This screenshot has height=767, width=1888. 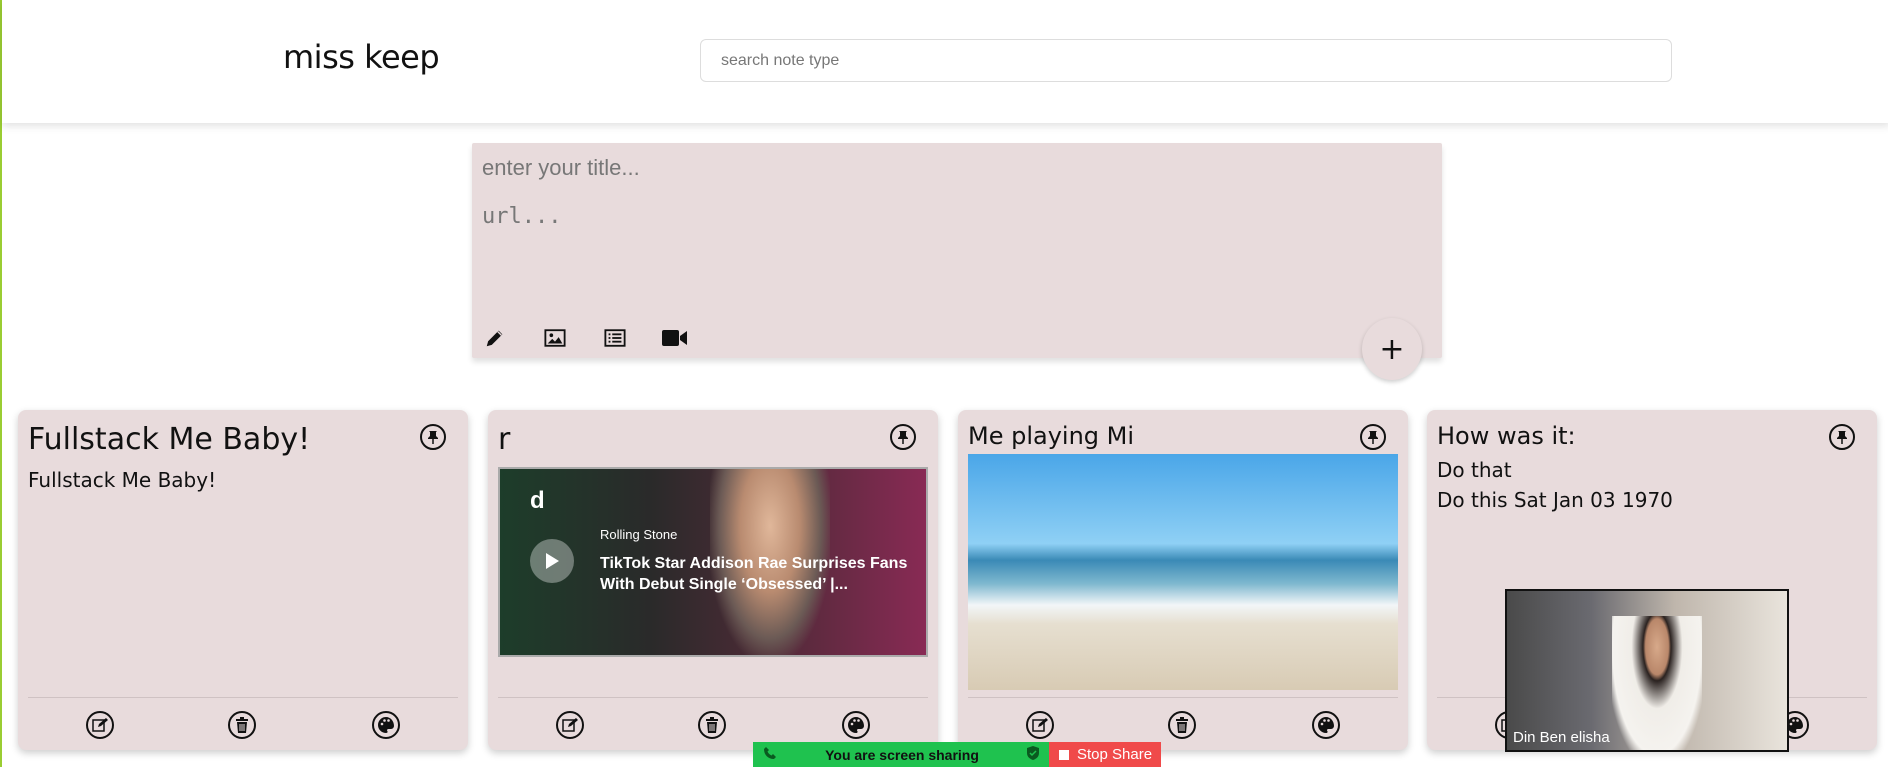 I want to click on note-url-input, so click(x=952, y=216).